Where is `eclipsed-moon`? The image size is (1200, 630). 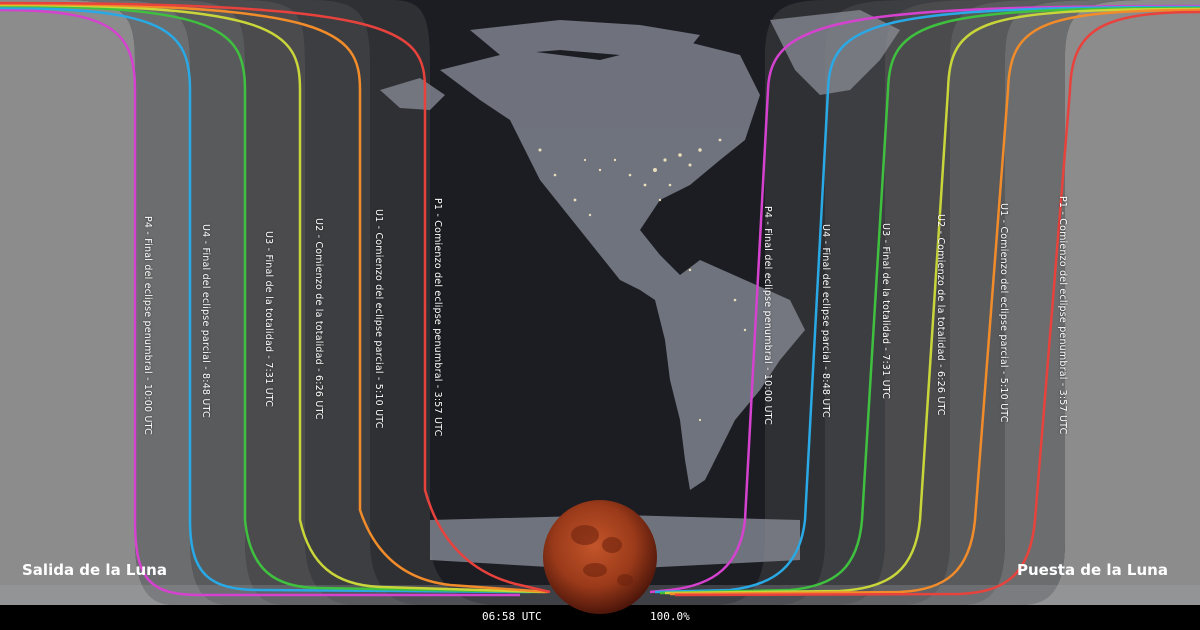
eclipsed-moon is located at coordinates (600, 557).